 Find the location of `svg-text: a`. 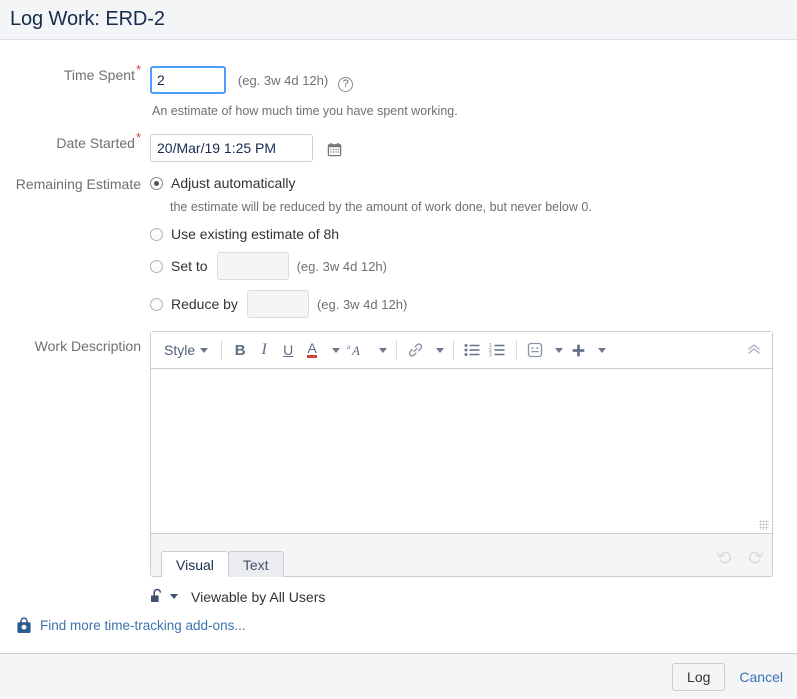

svg-text: a is located at coordinates (349, 347).